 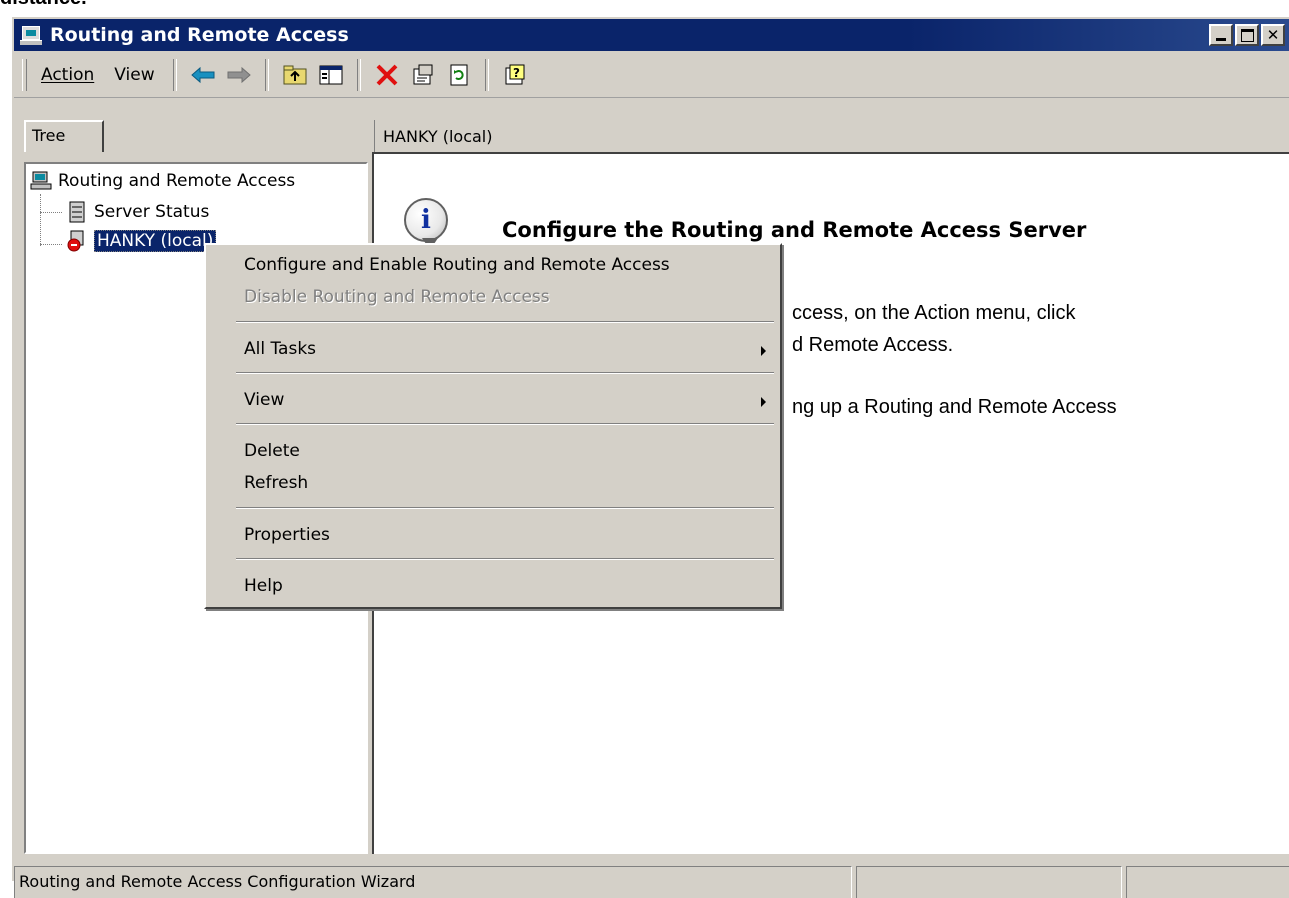 I want to click on properties-icon, so click(x=423, y=75).